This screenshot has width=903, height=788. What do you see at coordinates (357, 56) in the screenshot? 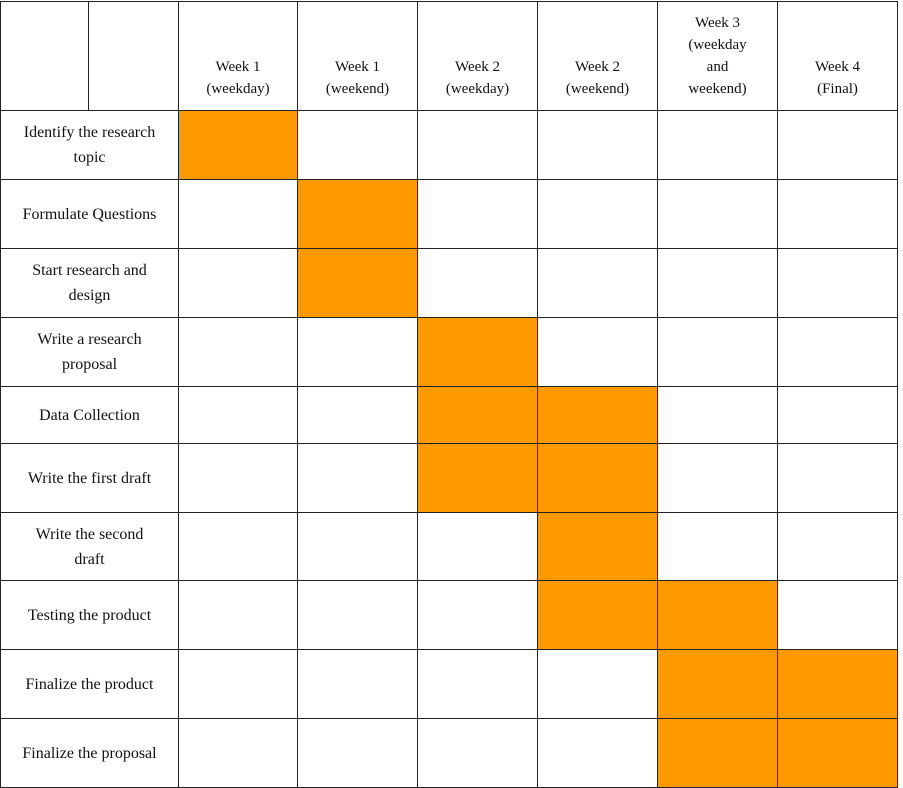
I see `column-header: Week 1 (weekend)` at bounding box center [357, 56].